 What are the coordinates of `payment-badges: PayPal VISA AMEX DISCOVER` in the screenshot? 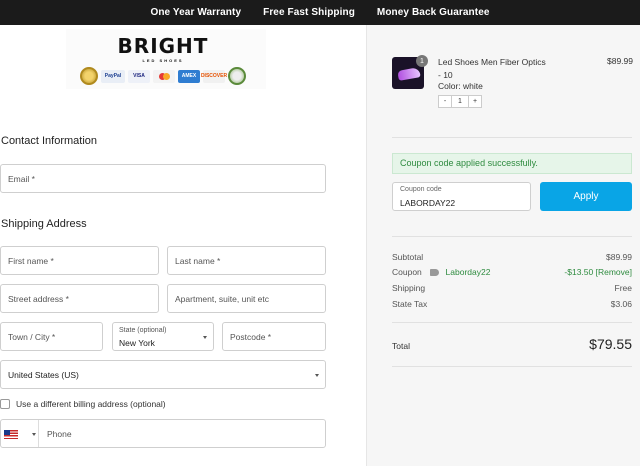 It's located at (163, 76).